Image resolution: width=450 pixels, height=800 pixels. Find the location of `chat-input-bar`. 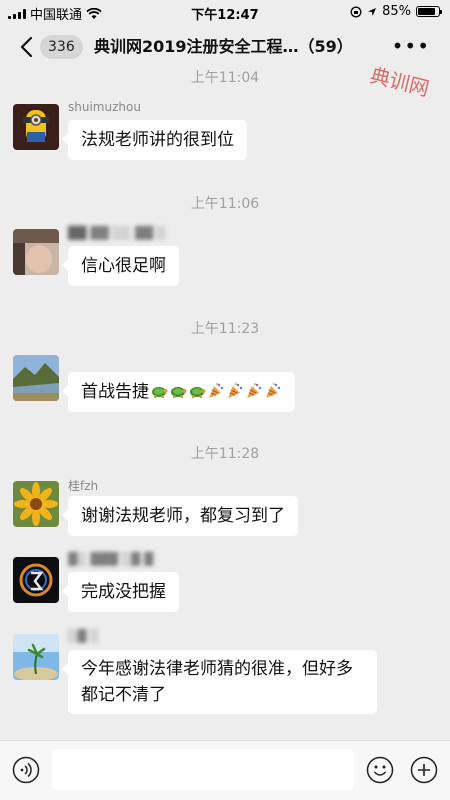

chat-input-bar is located at coordinates (225, 770).